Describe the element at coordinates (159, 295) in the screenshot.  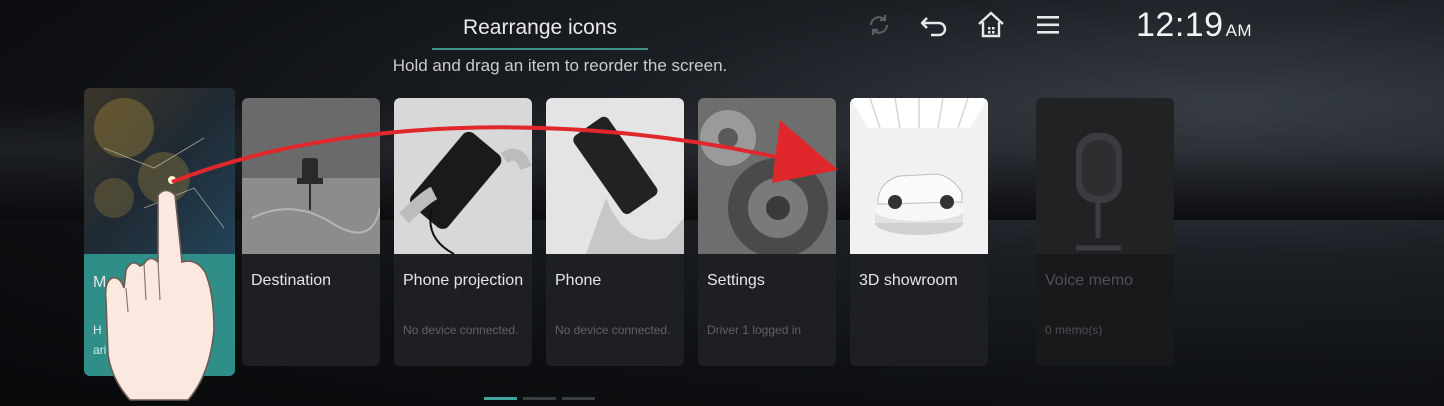
I see `hand-pointer-icon` at that location.